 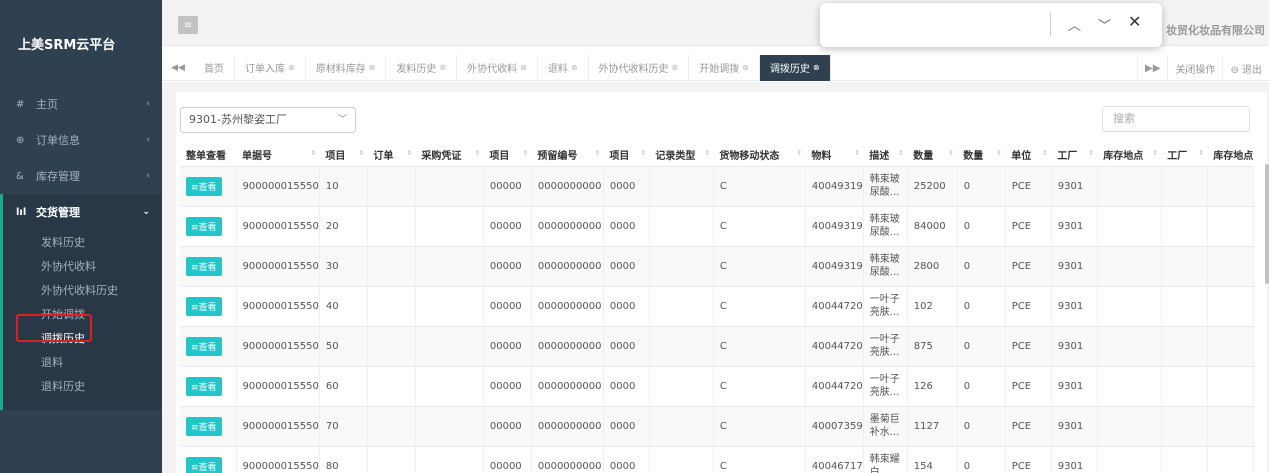 I want to click on find-next-icon: ﹀, so click(x=1104, y=24).